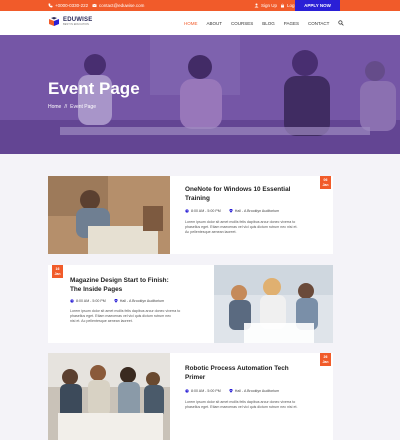 Image resolution: width=400 pixels, height=440 pixels. I want to click on breadcrumb: Home // Event Page, so click(72, 107).